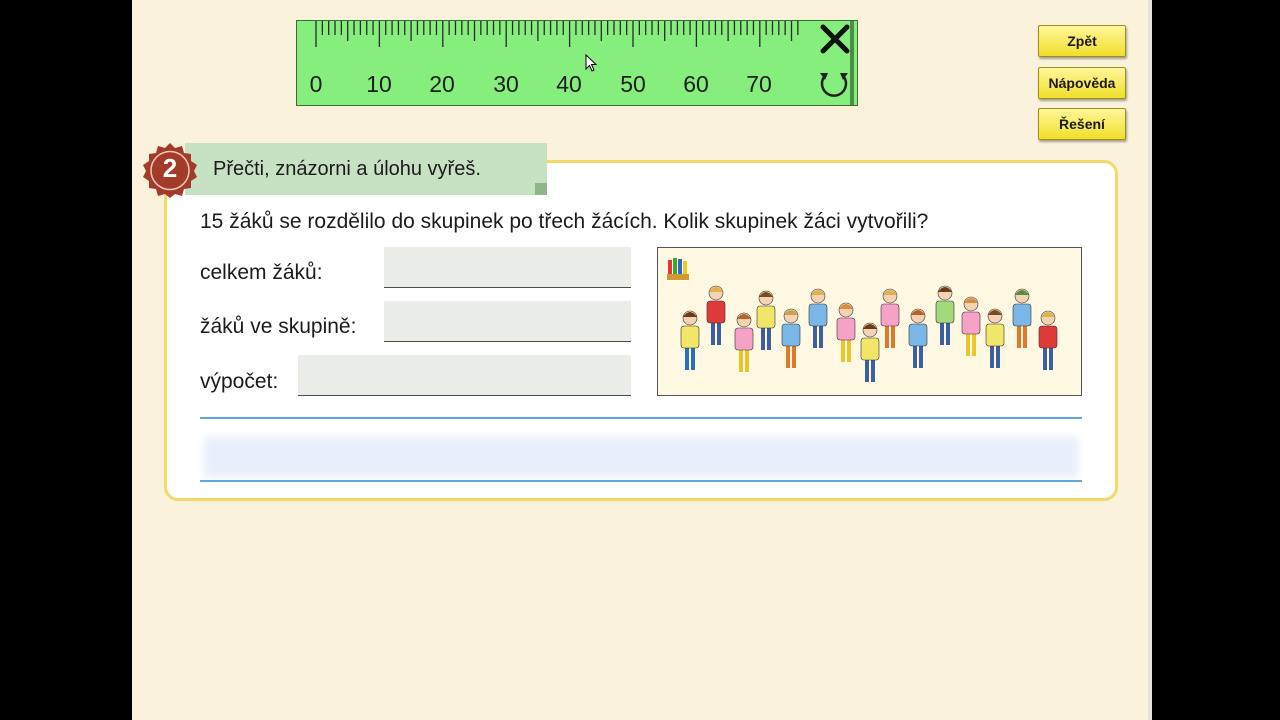 The width and height of the screenshot is (1280, 720). Describe the element at coordinates (464, 375) in the screenshot. I see `calculation-input` at that location.